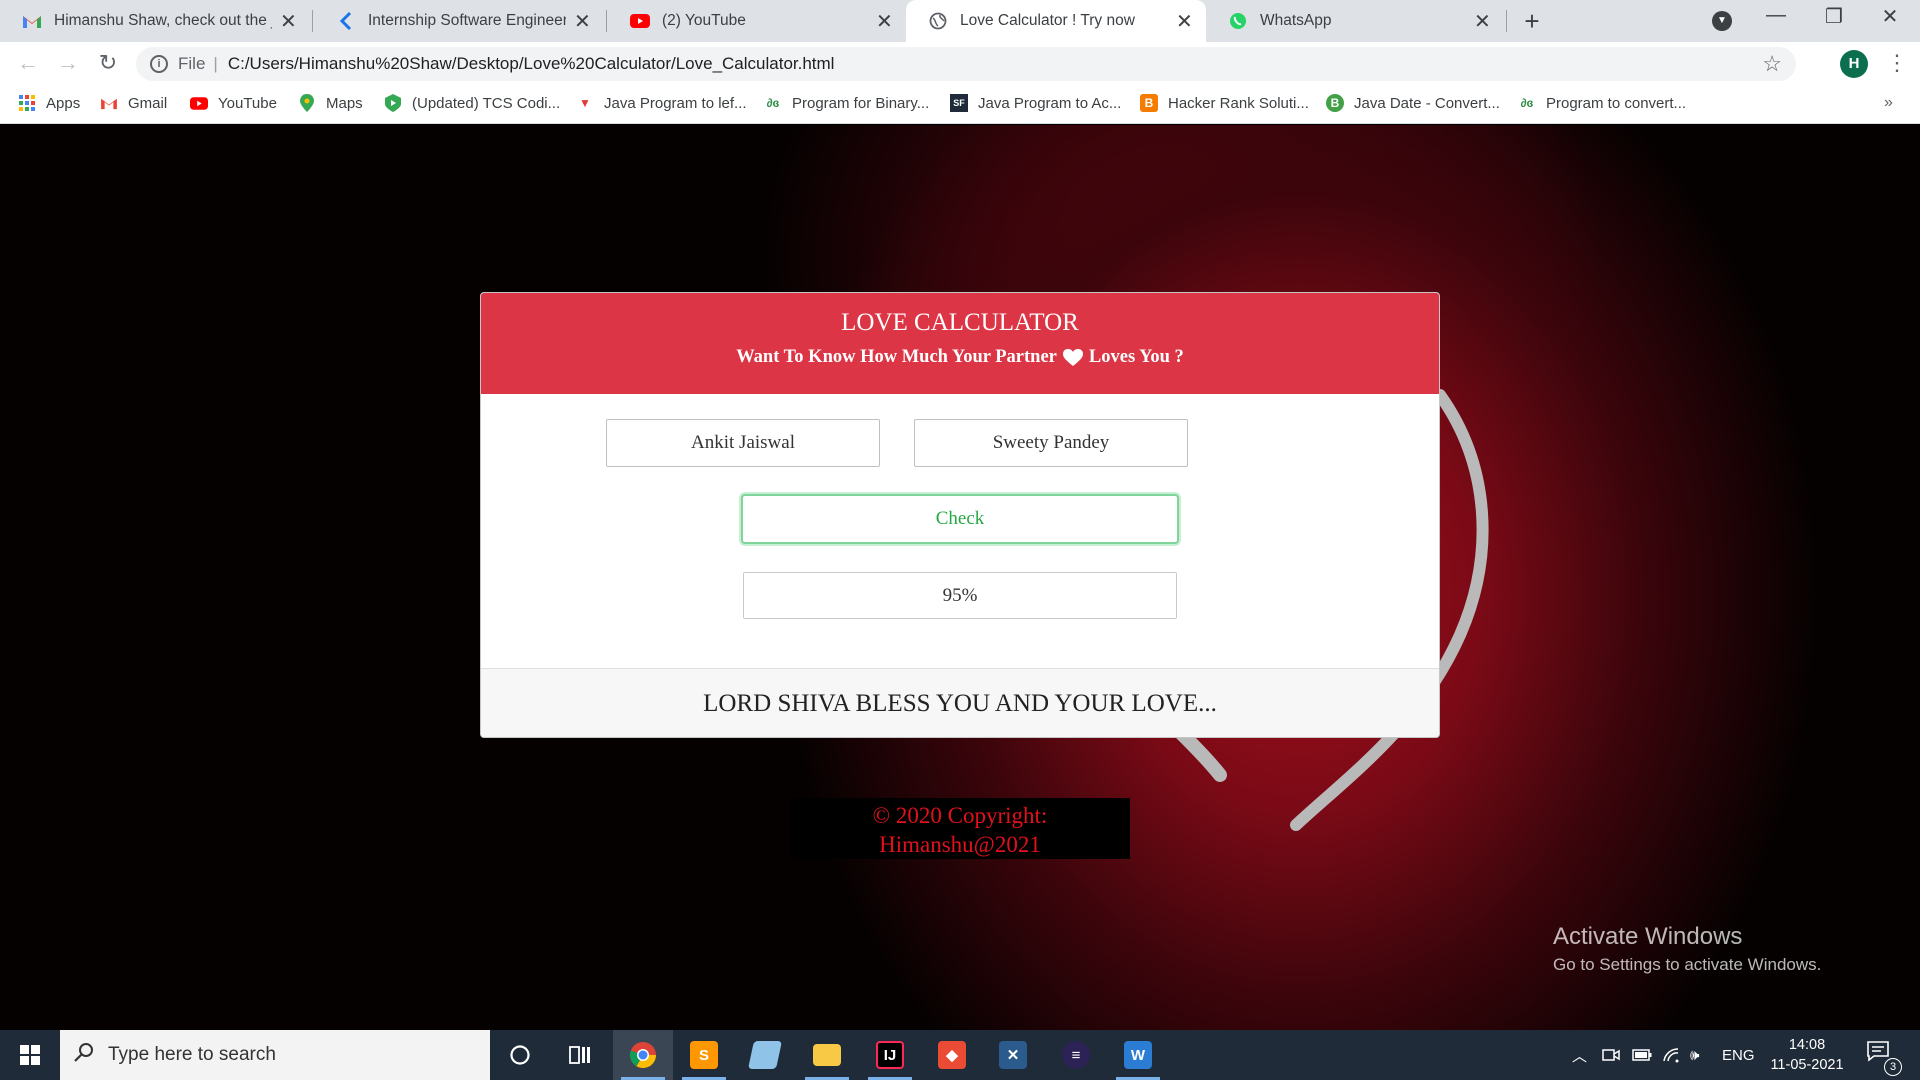  What do you see at coordinates (84, 1055) in the screenshot?
I see `search-icon` at bounding box center [84, 1055].